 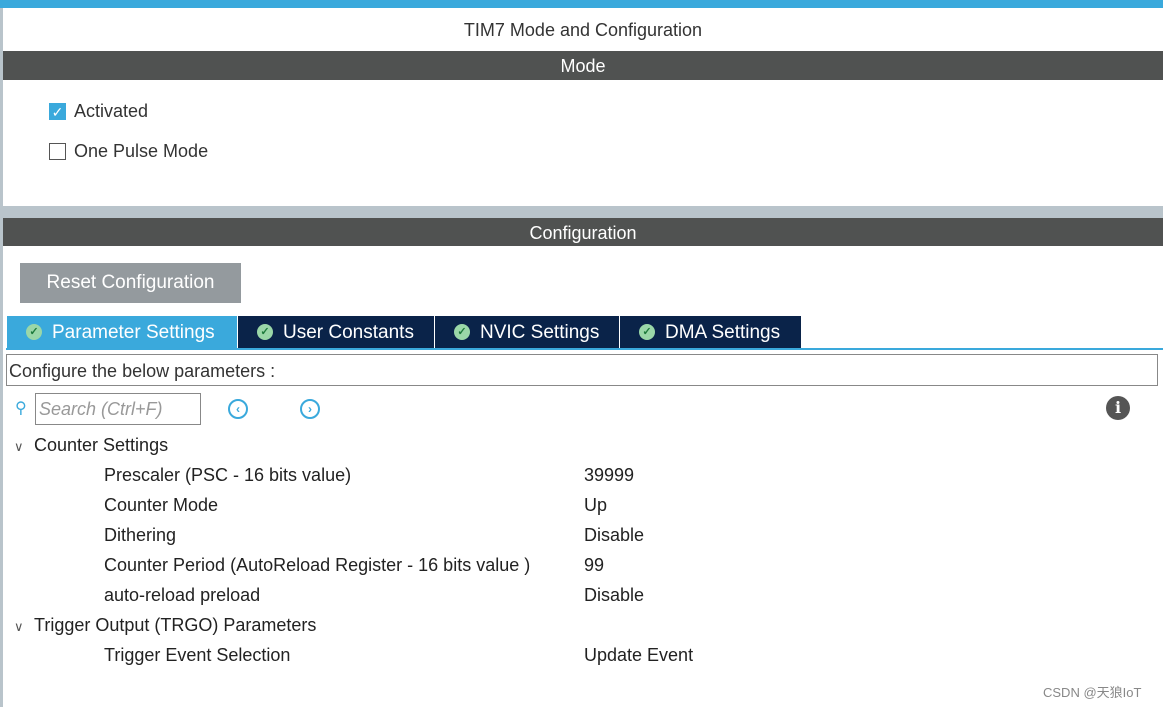 What do you see at coordinates (57, 151) in the screenshot?
I see `one-pulse-mode-checkbox` at bounding box center [57, 151].